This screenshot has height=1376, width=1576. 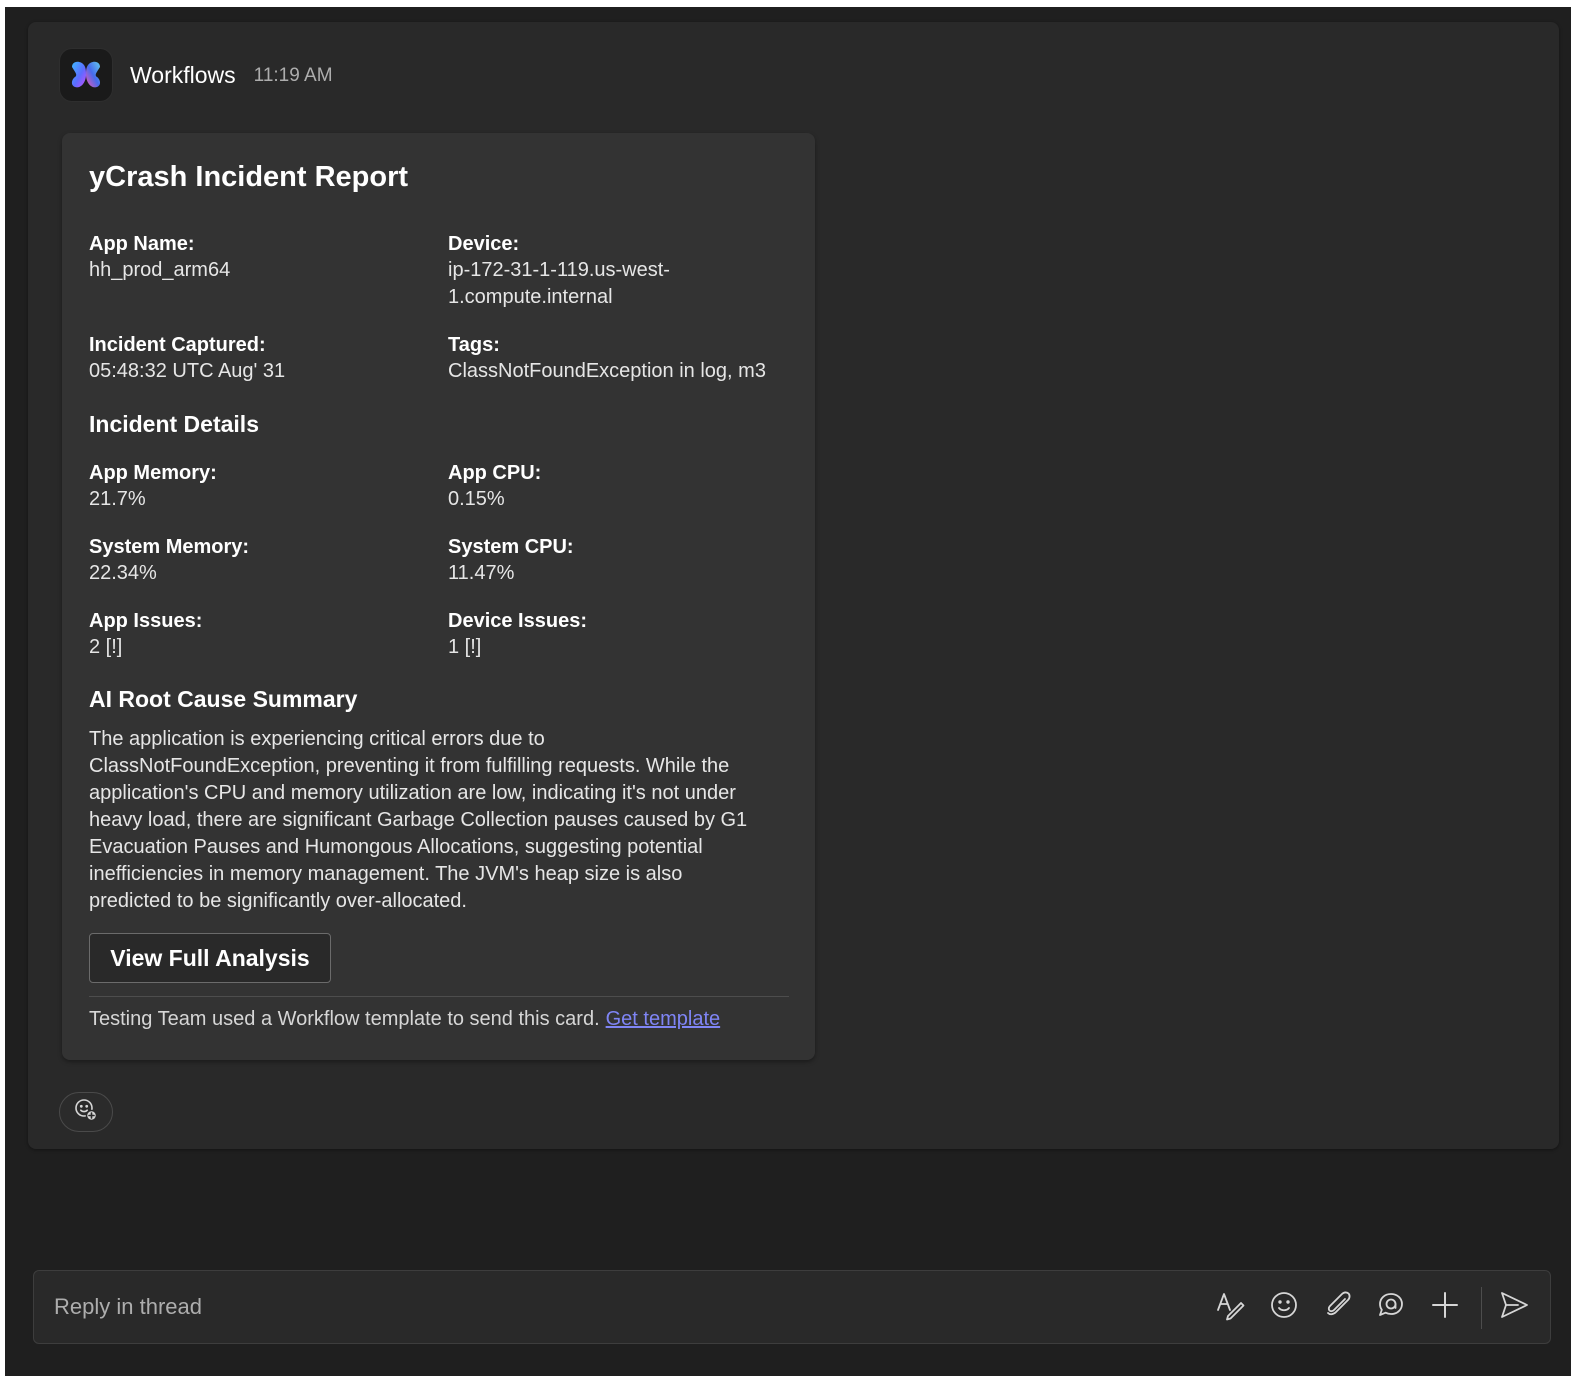 I want to click on app-memory-label: App Memory:, so click(x=153, y=473).